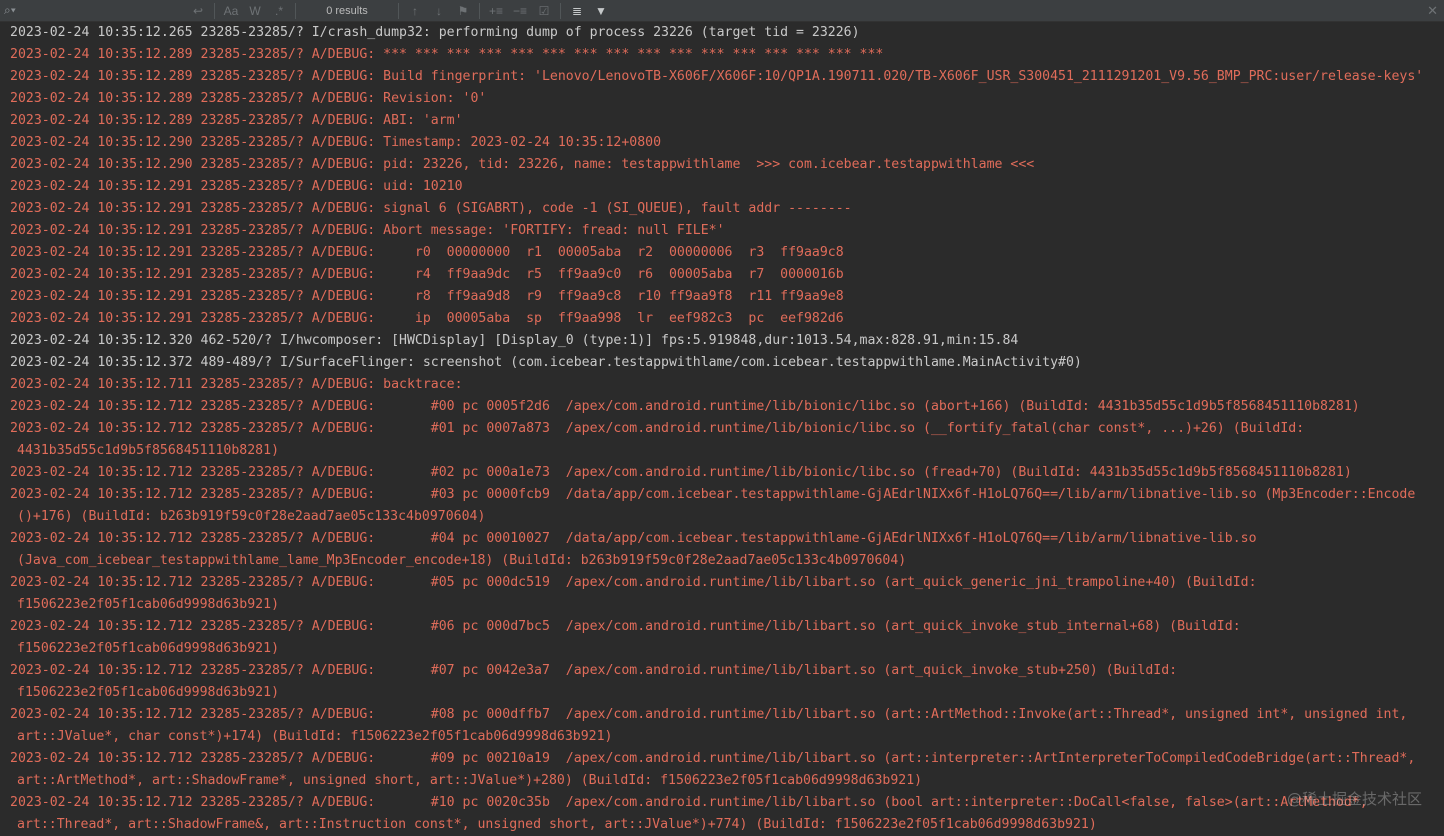 The height and width of the screenshot is (836, 1444). What do you see at coordinates (415, 11) in the screenshot?
I see `previous-occurrence-icon: ↑` at bounding box center [415, 11].